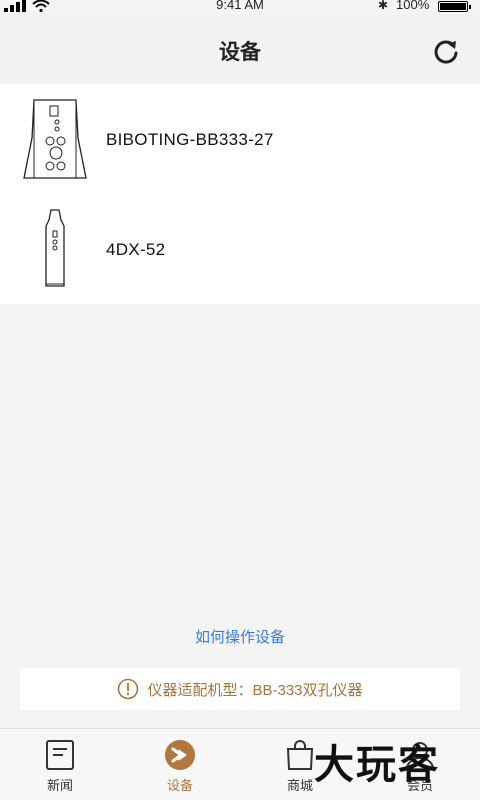 The height and width of the screenshot is (800, 480). Describe the element at coordinates (240, 52) in the screenshot. I see `page-title: 设备` at that location.